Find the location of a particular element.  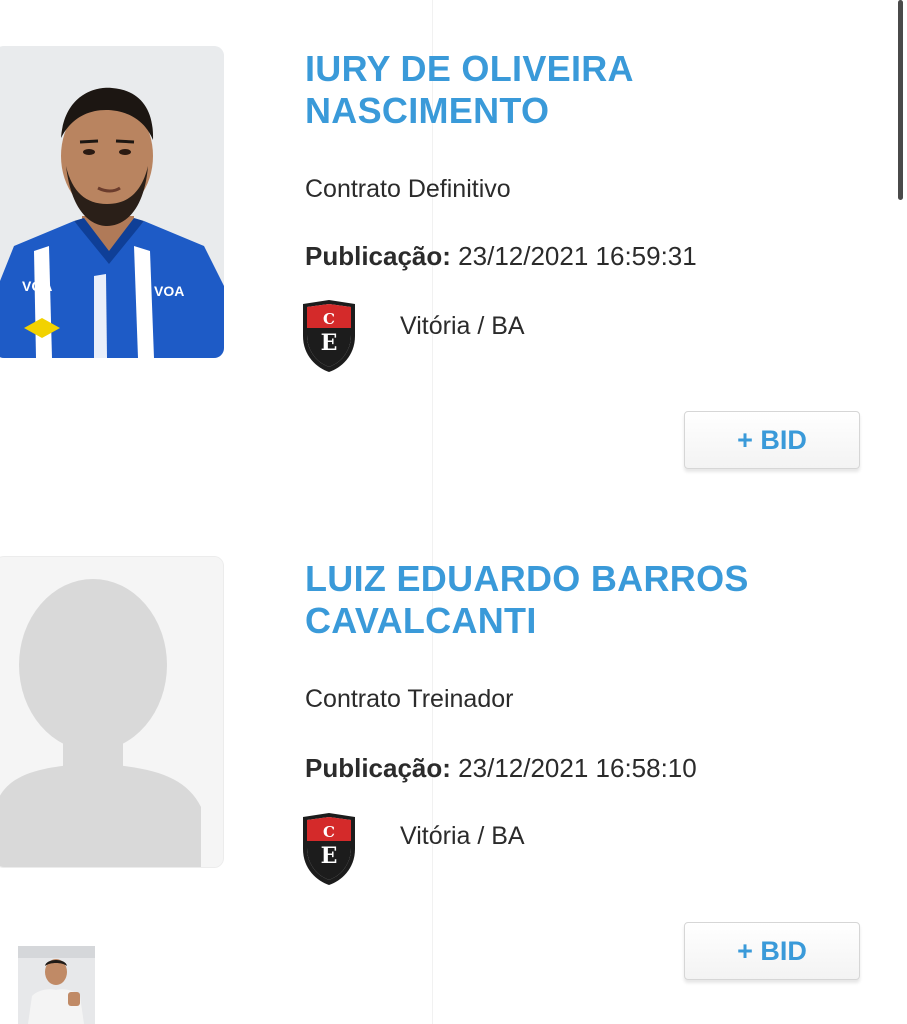

avatar-silhouette is located at coordinates (111, 712).